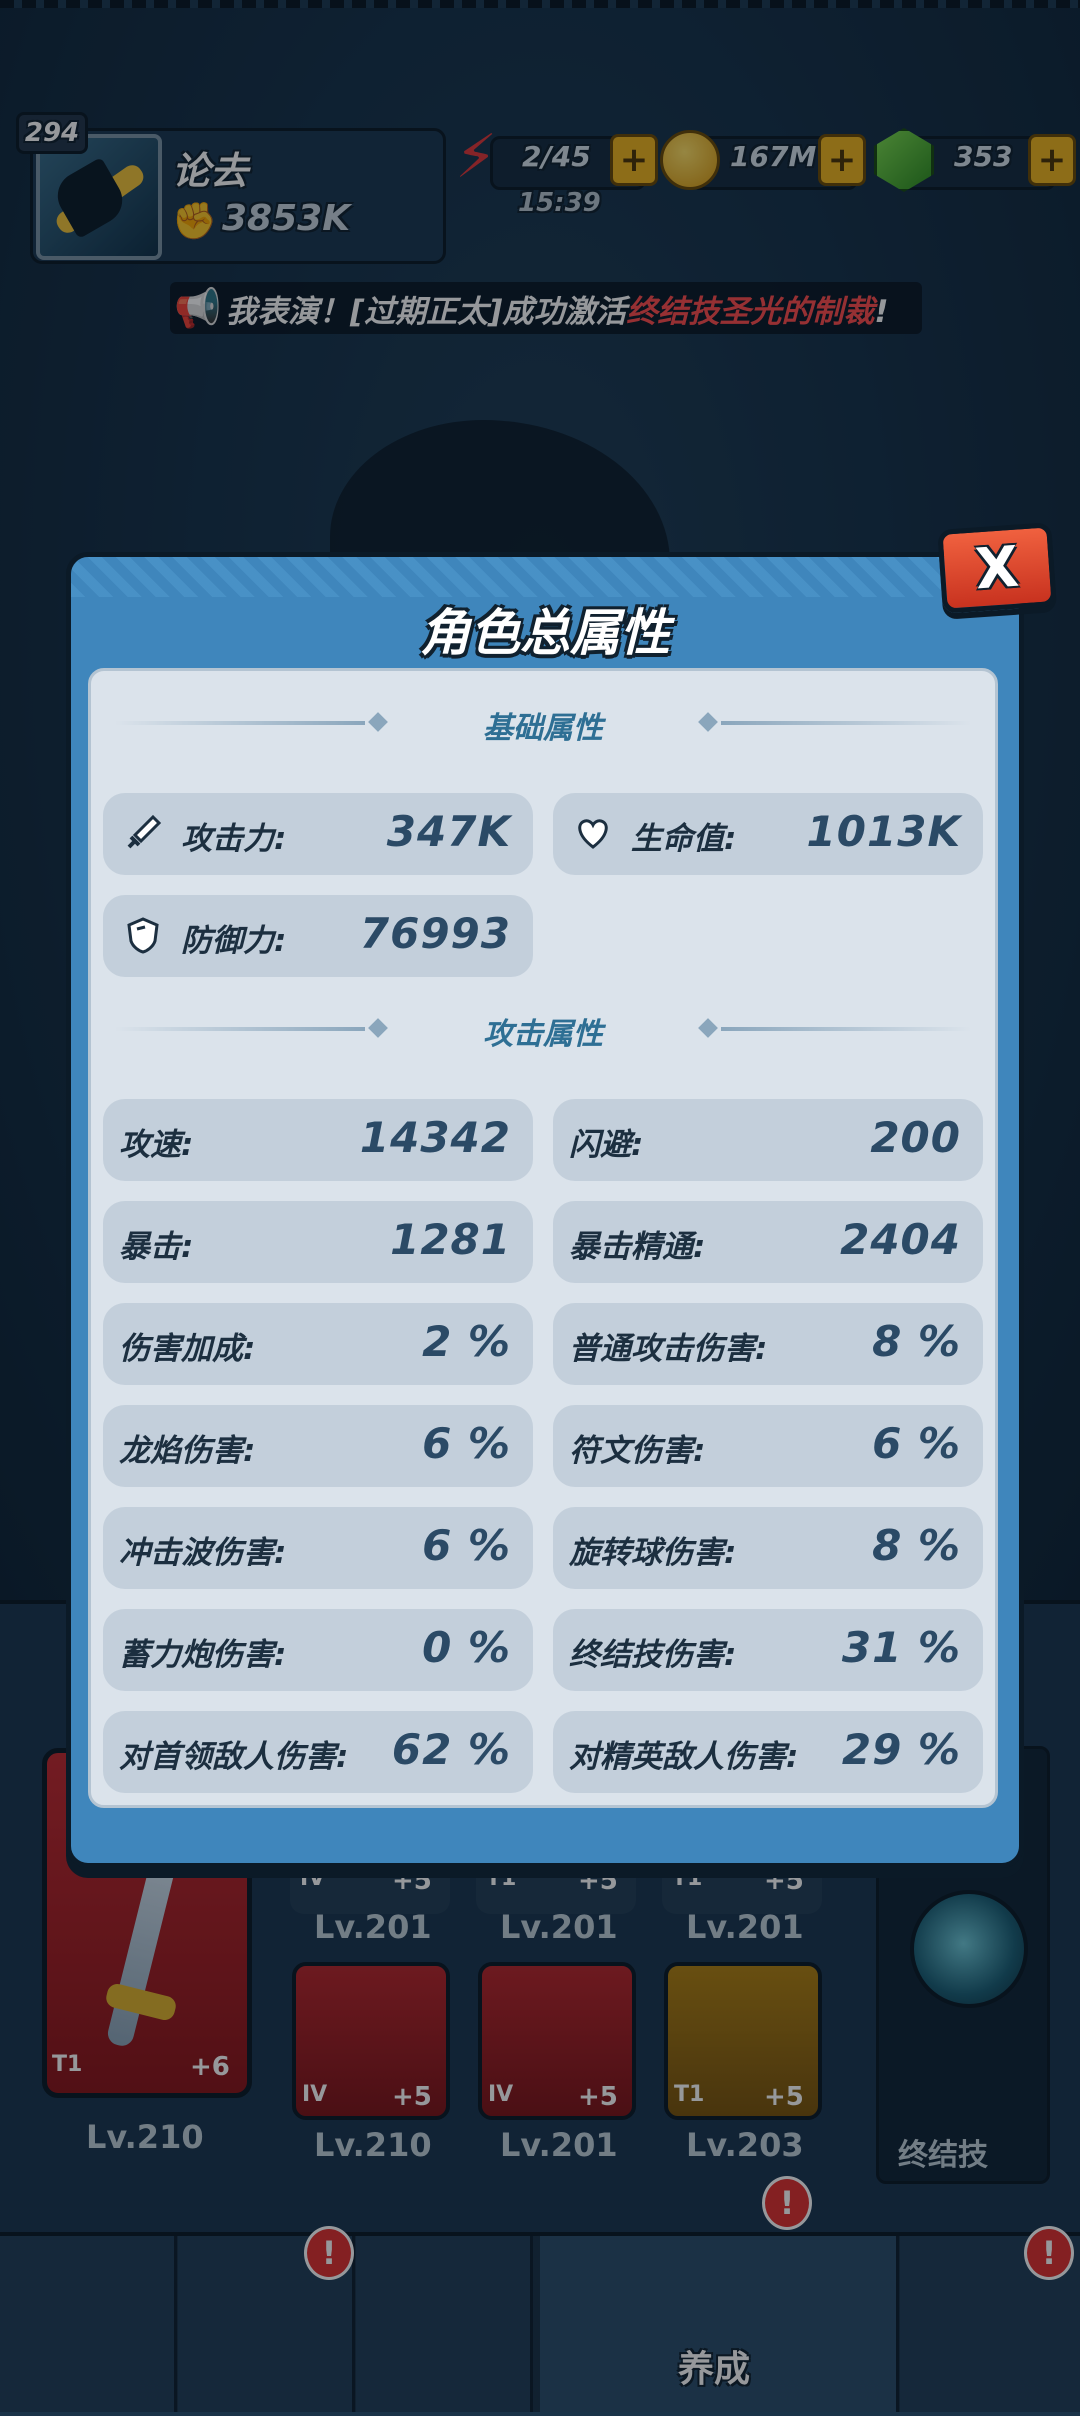 The height and width of the screenshot is (2416, 1080). What do you see at coordinates (318, 936) in the screenshot?
I see `stat-defense: 防御力: 76993` at bounding box center [318, 936].